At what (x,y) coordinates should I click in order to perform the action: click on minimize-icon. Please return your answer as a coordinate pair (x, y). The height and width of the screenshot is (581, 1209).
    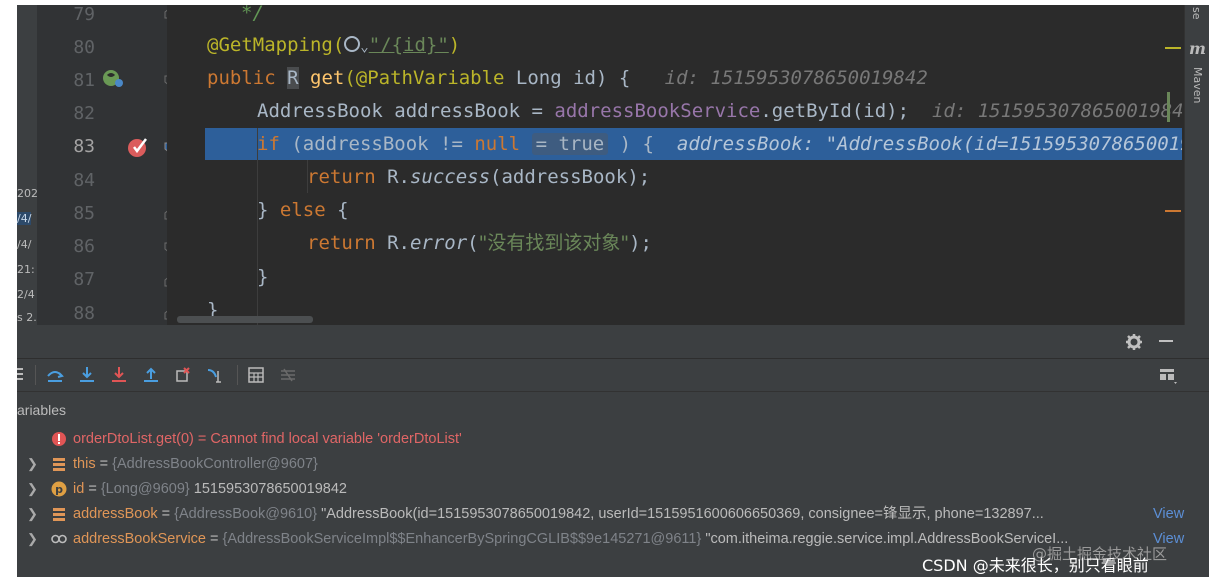
    Looking at the image, I should click on (1166, 341).